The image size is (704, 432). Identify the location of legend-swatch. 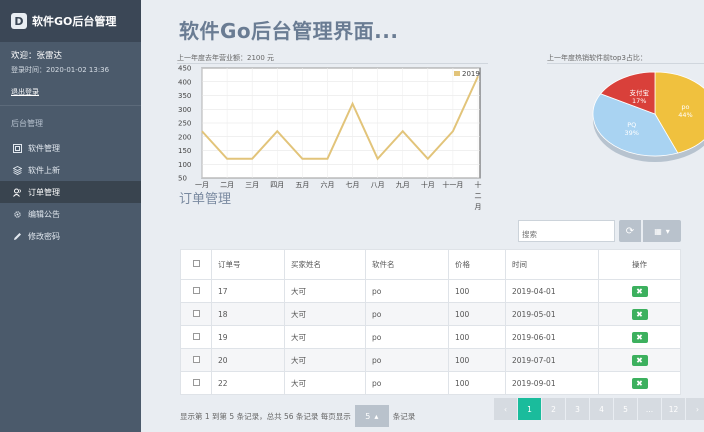
(457, 73).